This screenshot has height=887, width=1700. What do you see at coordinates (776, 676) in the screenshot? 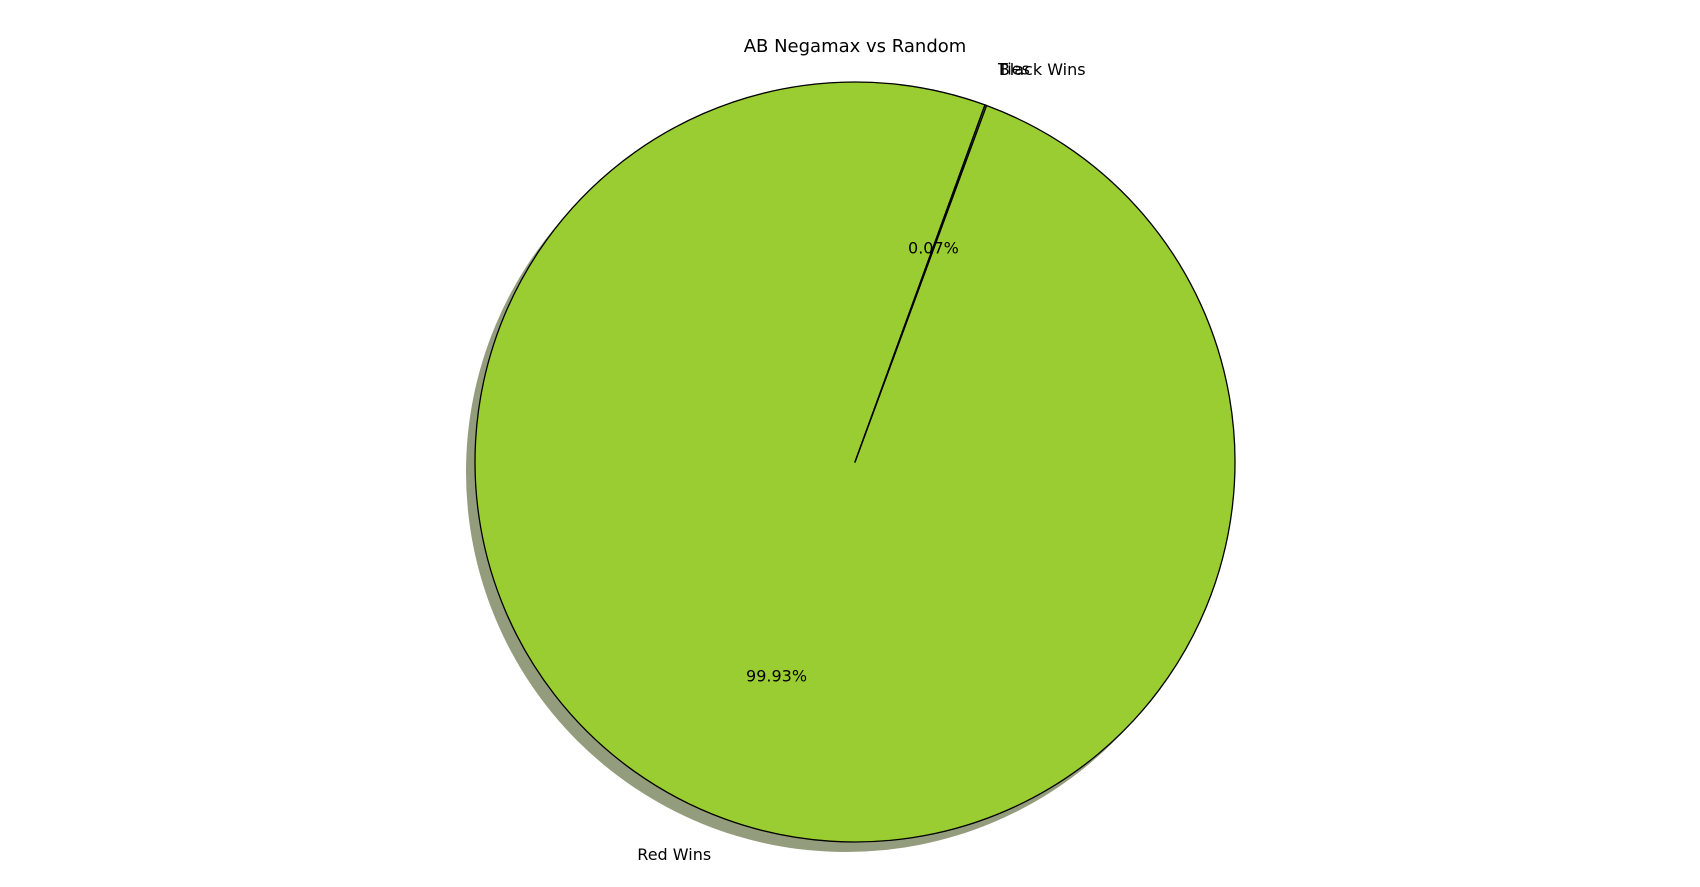
I see `pct-label-red-wins: 99.93%` at bounding box center [776, 676].